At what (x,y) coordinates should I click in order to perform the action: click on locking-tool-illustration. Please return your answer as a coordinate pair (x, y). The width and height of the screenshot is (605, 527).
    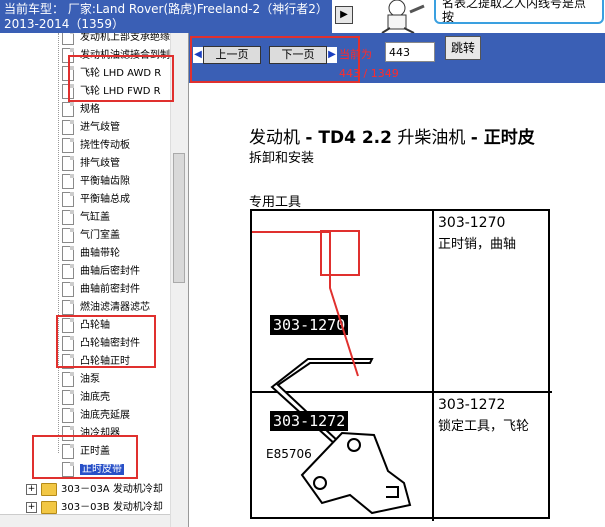
    Looking at the image, I should click on (356, 473).